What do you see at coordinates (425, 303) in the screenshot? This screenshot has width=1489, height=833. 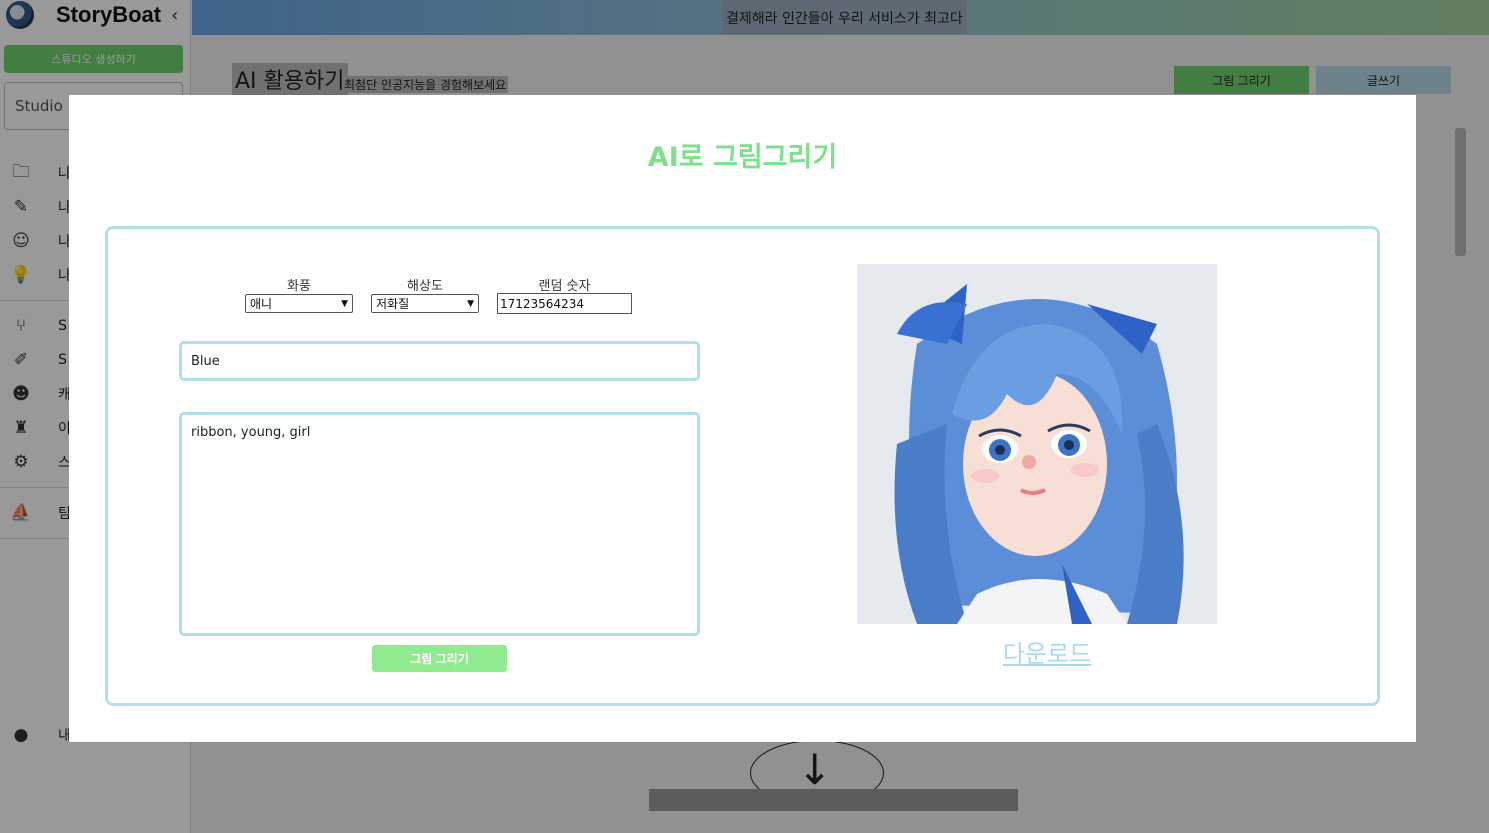 I see `resolution-select: 저화질 ▼` at bounding box center [425, 303].